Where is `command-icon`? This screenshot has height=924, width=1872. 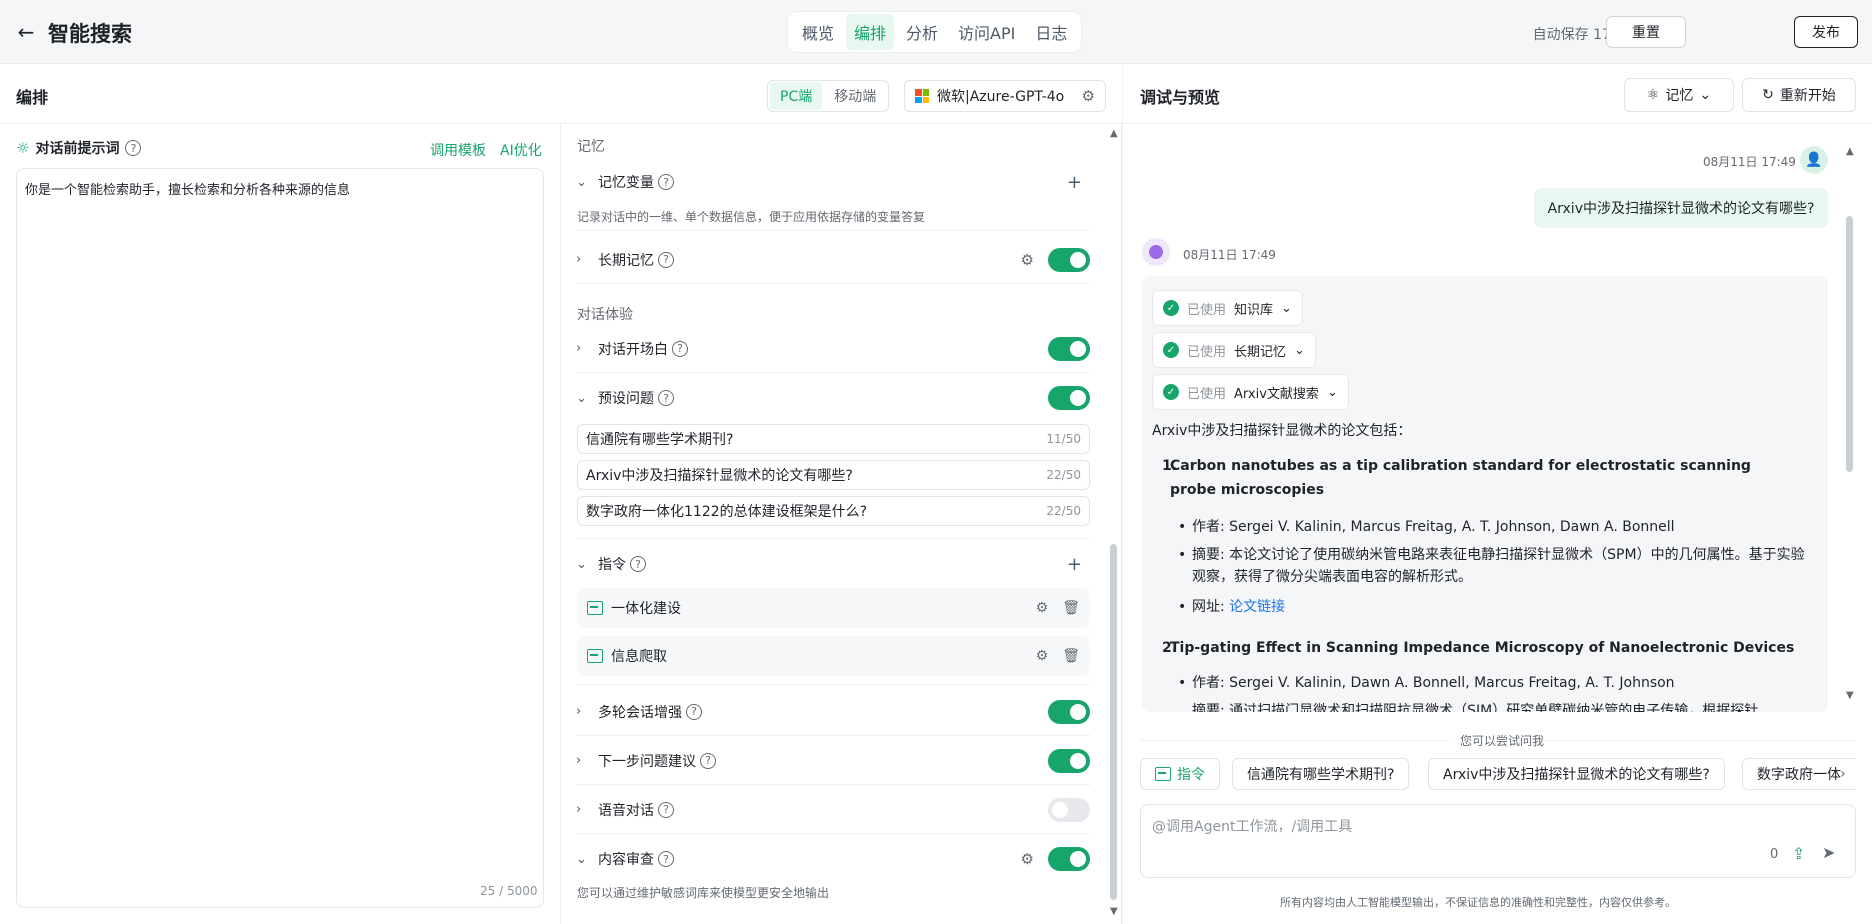 command-icon is located at coordinates (1163, 774).